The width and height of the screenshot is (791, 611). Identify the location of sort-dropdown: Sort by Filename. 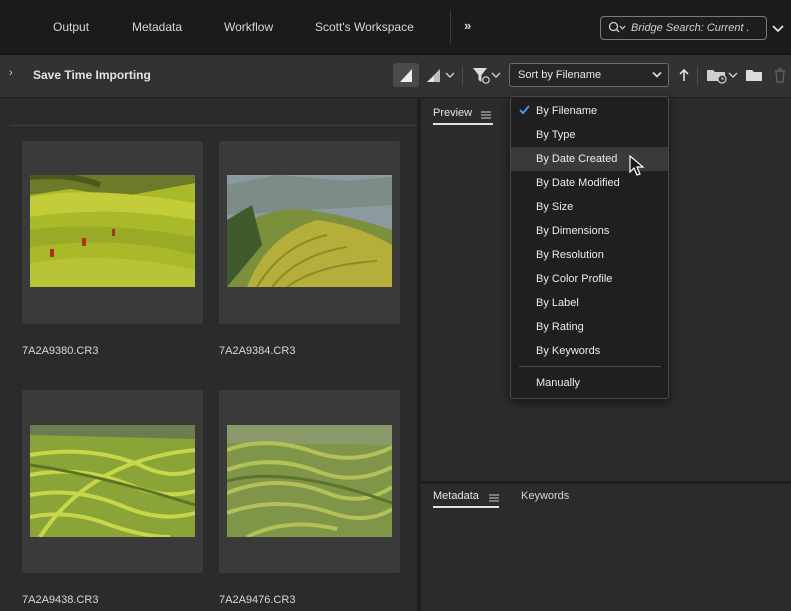
(589, 75).